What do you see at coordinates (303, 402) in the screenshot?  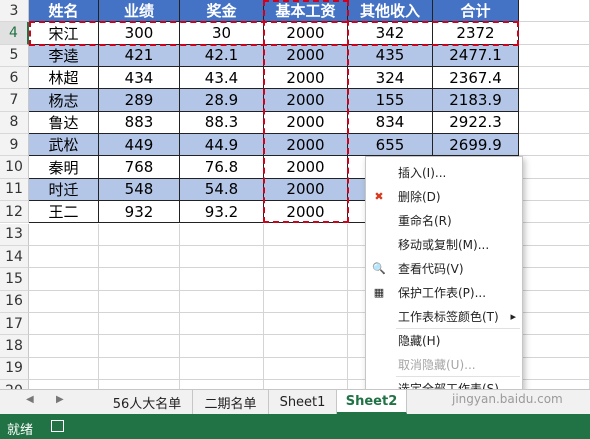 I see `sheet-tab-sheet1: Sheet1` at bounding box center [303, 402].